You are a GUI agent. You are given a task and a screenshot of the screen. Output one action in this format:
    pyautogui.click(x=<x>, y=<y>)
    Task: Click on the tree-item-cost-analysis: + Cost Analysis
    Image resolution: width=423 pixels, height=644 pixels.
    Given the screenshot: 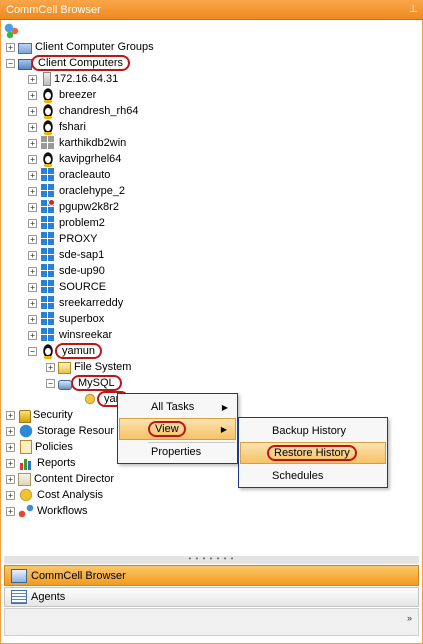 What is the action you would take?
    pyautogui.click(x=54, y=495)
    